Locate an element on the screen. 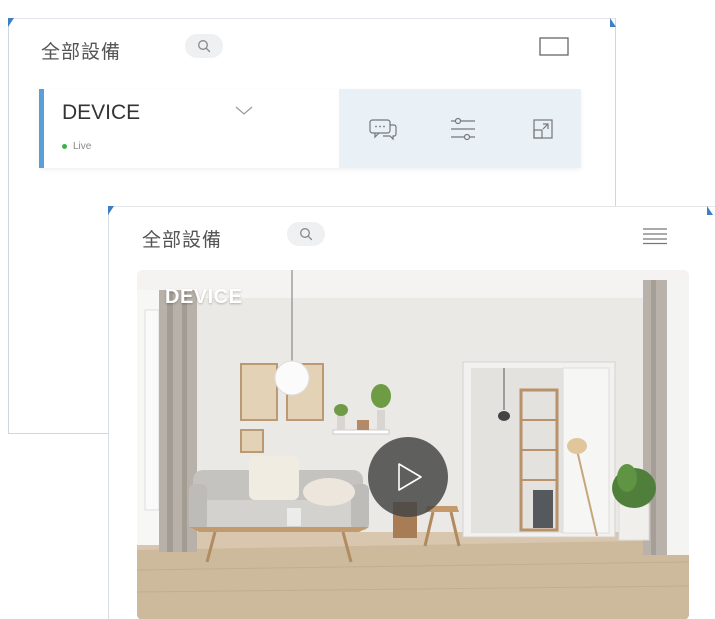 The image size is (715, 619). chat-icon is located at coordinates (383, 130).